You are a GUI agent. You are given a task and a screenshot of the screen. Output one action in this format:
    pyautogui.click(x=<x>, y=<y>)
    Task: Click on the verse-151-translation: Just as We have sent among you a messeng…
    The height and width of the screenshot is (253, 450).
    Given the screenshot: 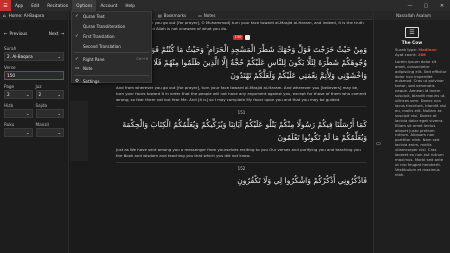 What is the action you would take?
    pyautogui.click(x=238, y=152)
    